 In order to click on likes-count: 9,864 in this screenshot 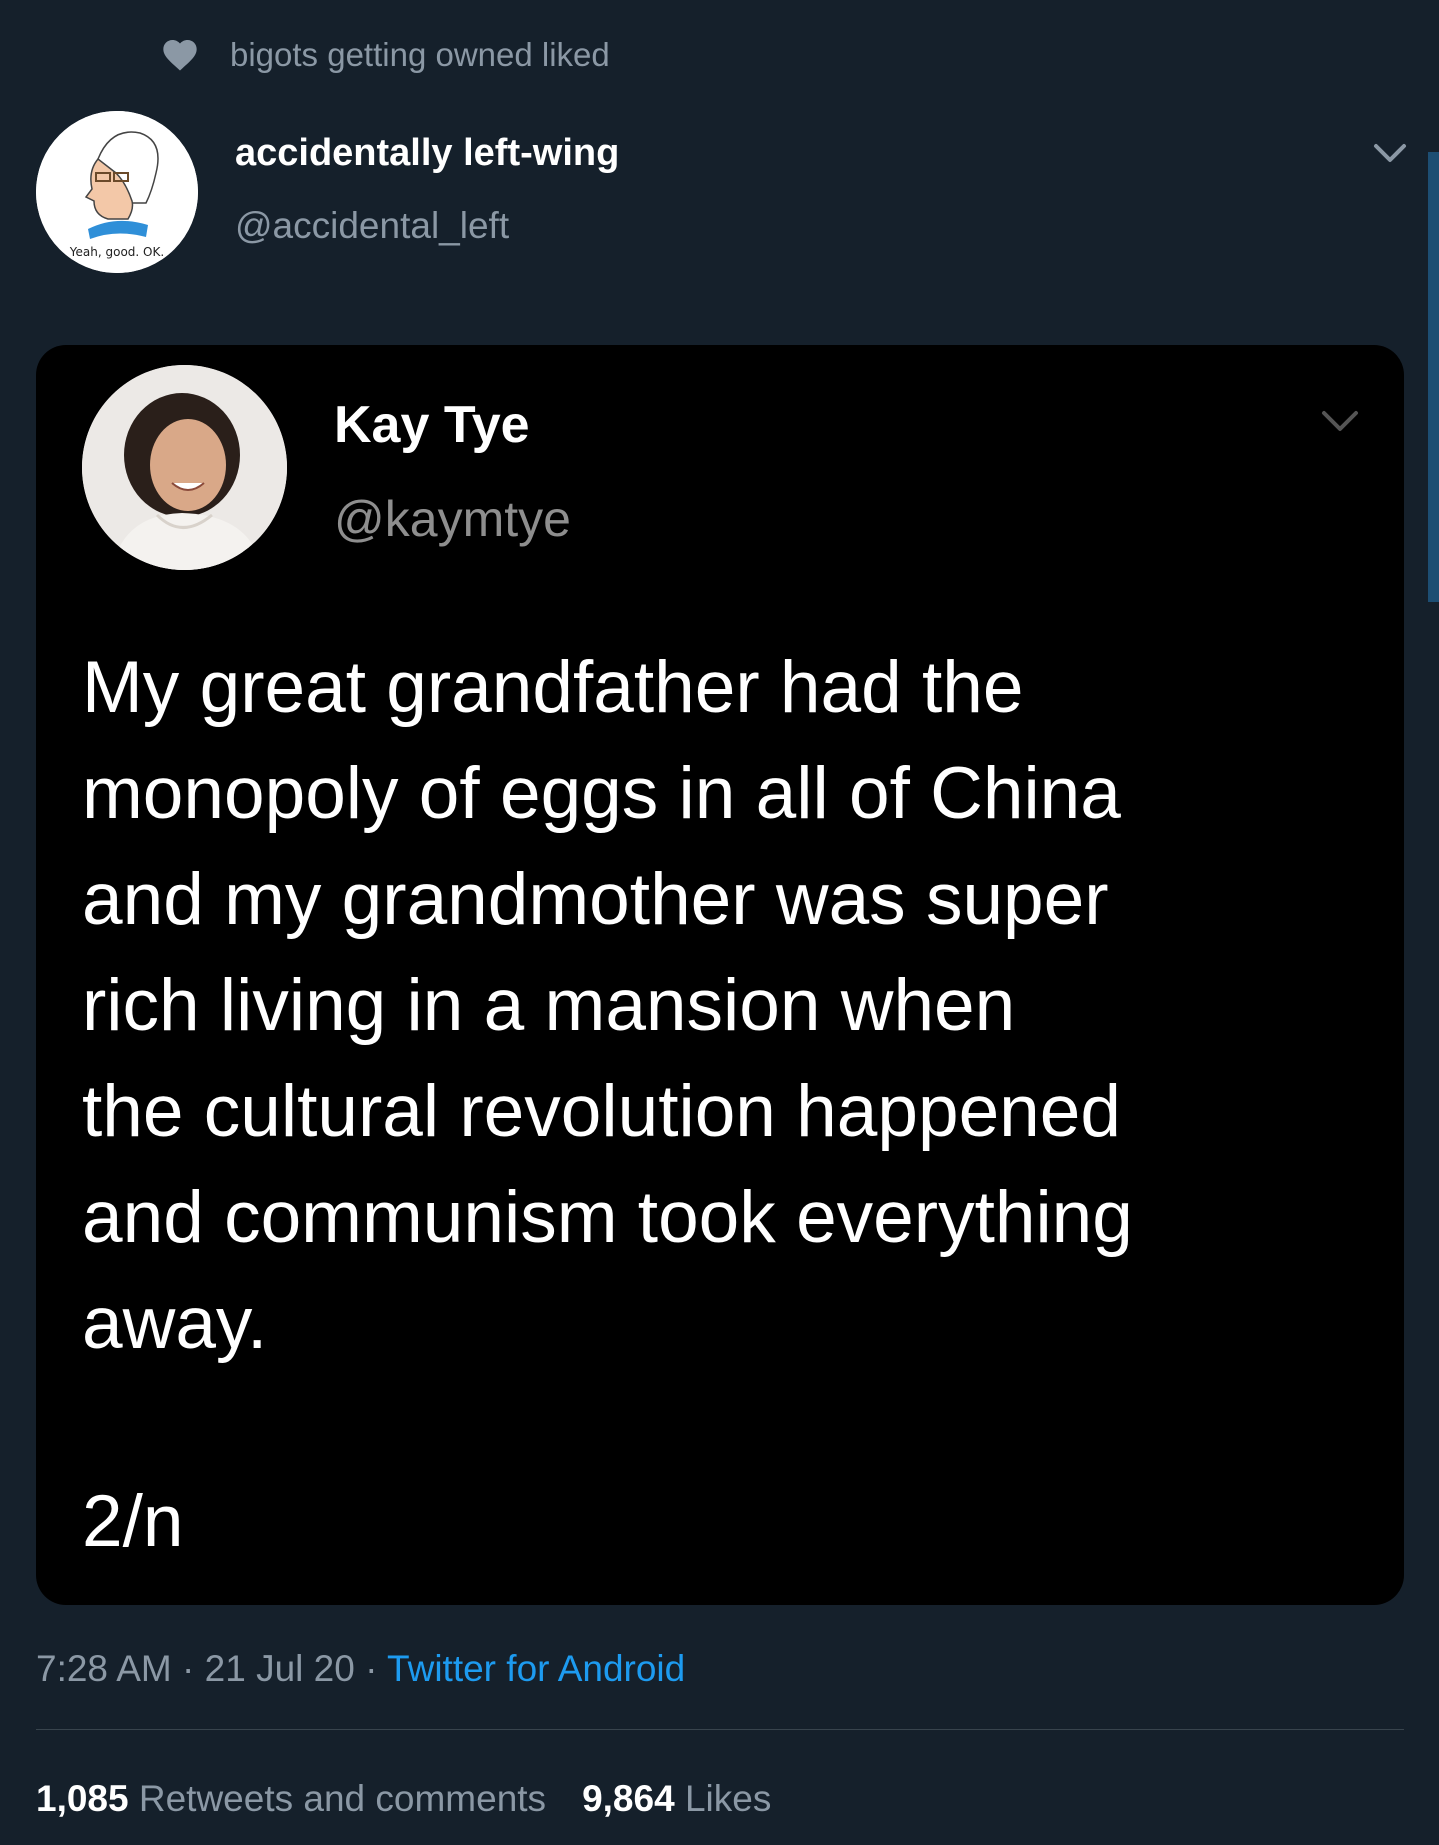, I will do `click(628, 1798)`.